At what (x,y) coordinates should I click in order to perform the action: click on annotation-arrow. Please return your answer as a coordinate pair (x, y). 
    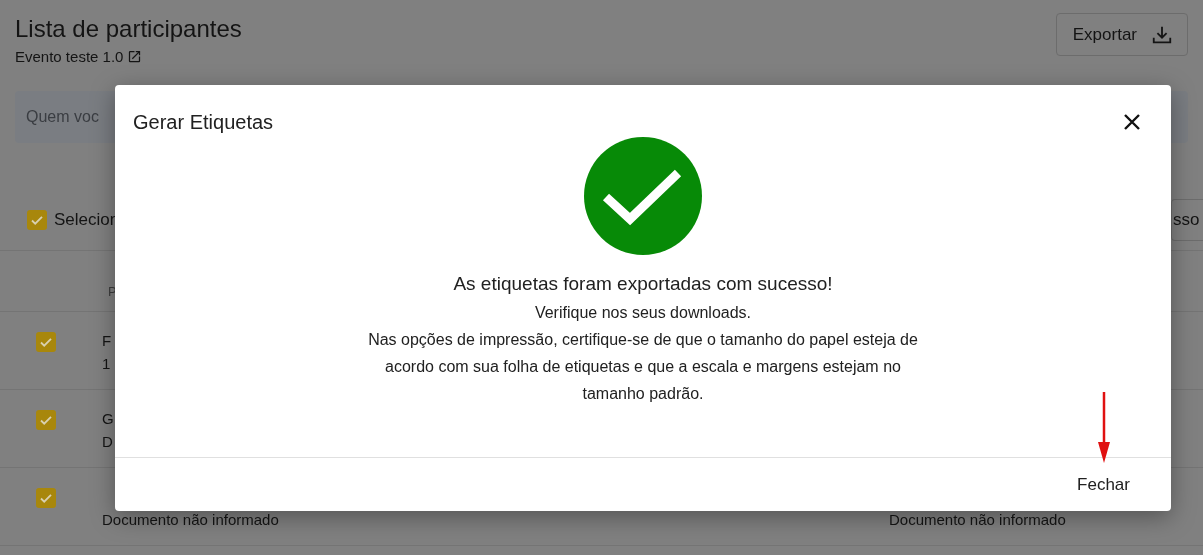
    Looking at the image, I should click on (1104, 428).